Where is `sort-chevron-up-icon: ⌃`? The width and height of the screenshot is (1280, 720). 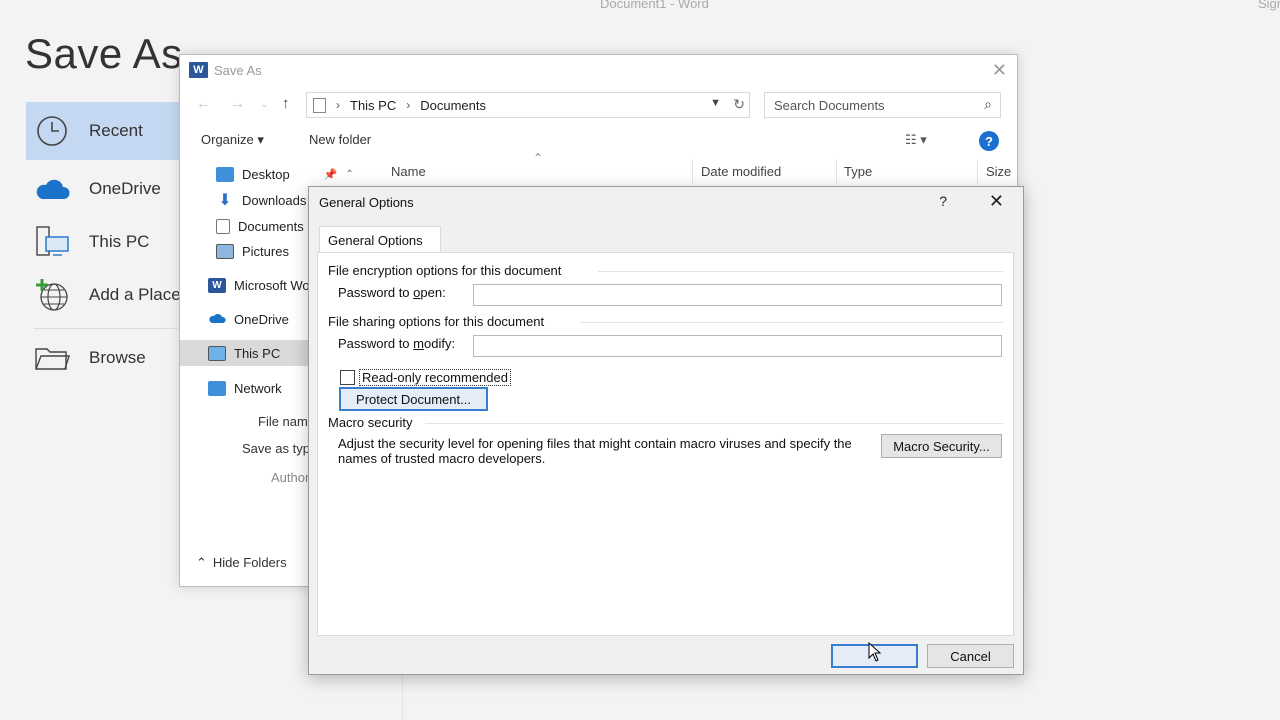 sort-chevron-up-icon: ⌃ is located at coordinates (538, 158).